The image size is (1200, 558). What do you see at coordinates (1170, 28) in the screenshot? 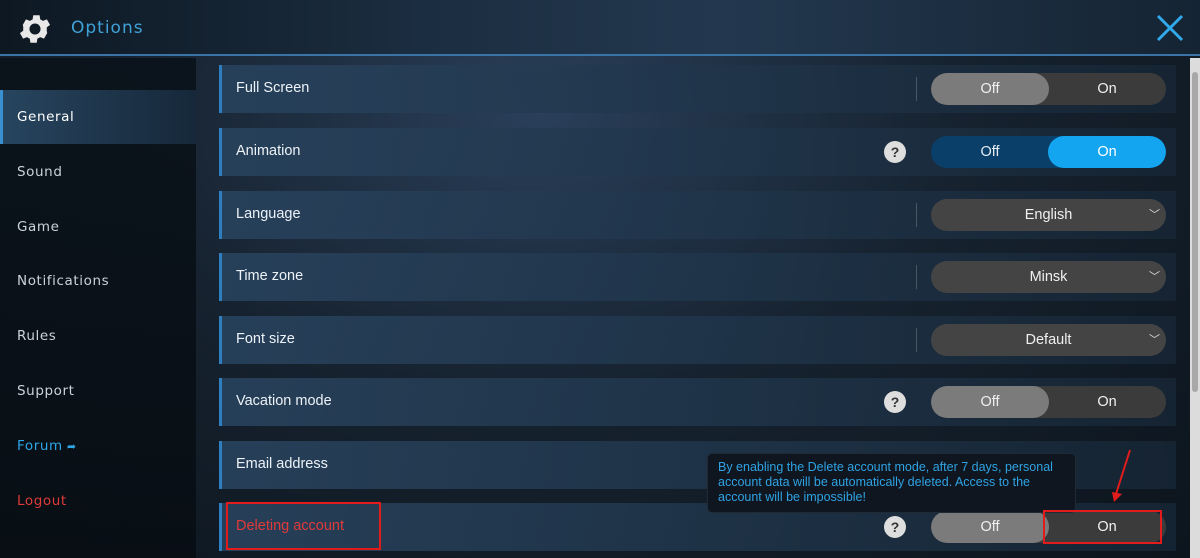
I see `close-icon` at bounding box center [1170, 28].